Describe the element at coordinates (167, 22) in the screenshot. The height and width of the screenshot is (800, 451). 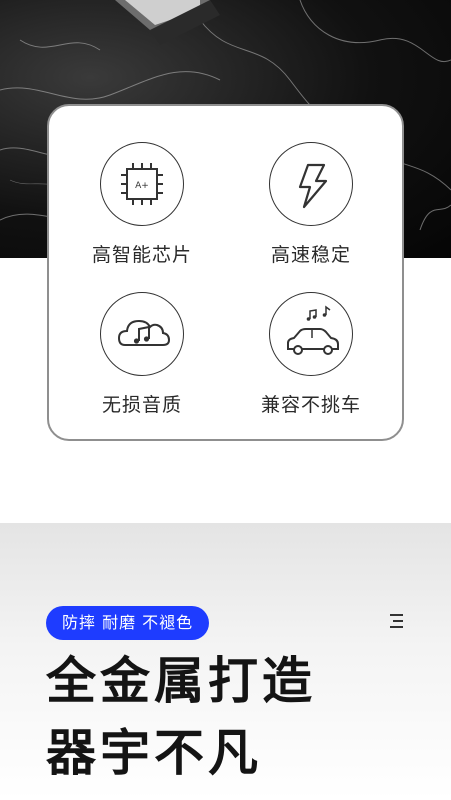
I see `metal-device-edge` at that location.